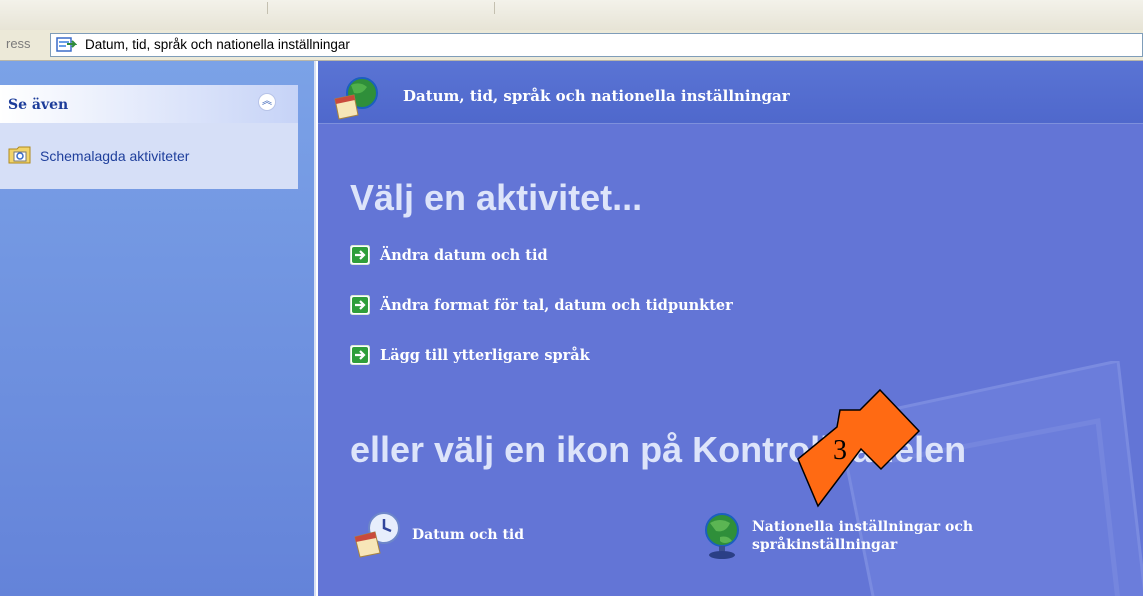 The height and width of the screenshot is (596, 1143). Describe the element at coordinates (468, 535) in the screenshot. I see `cp-icon-label: Datum och tid` at that location.